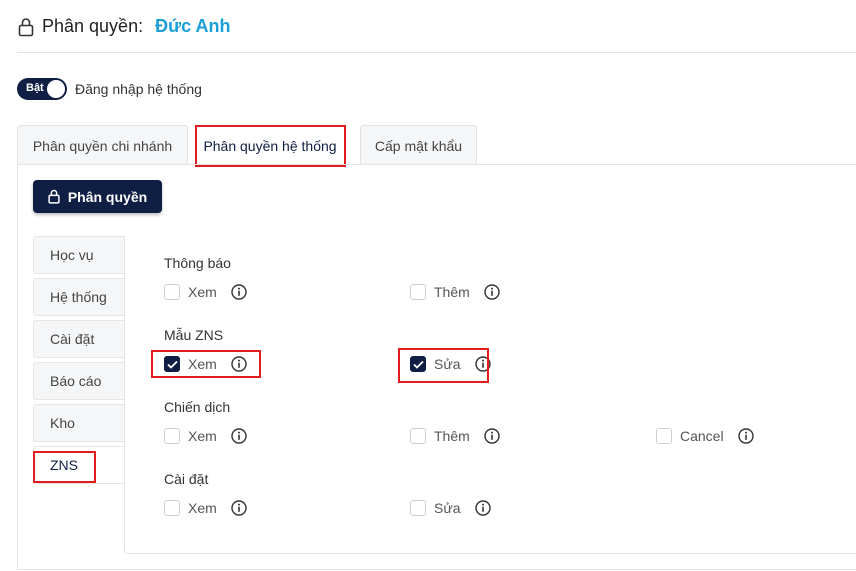 The image size is (856, 571). What do you see at coordinates (455, 292) in the screenshot?
I see `checkbox-thong-bao-them: Thêm` at bounding box center [455, 292].